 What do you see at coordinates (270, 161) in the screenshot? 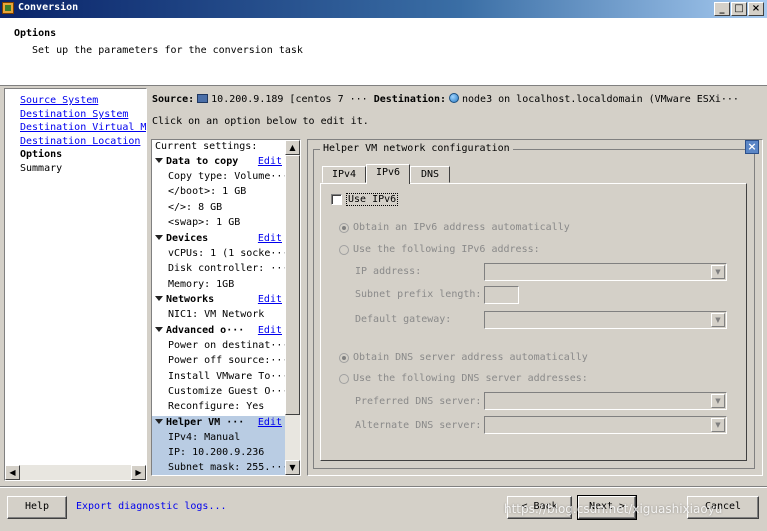
I see `edit-data-to-copy-link: Edit` at bounding box center [270, 161].